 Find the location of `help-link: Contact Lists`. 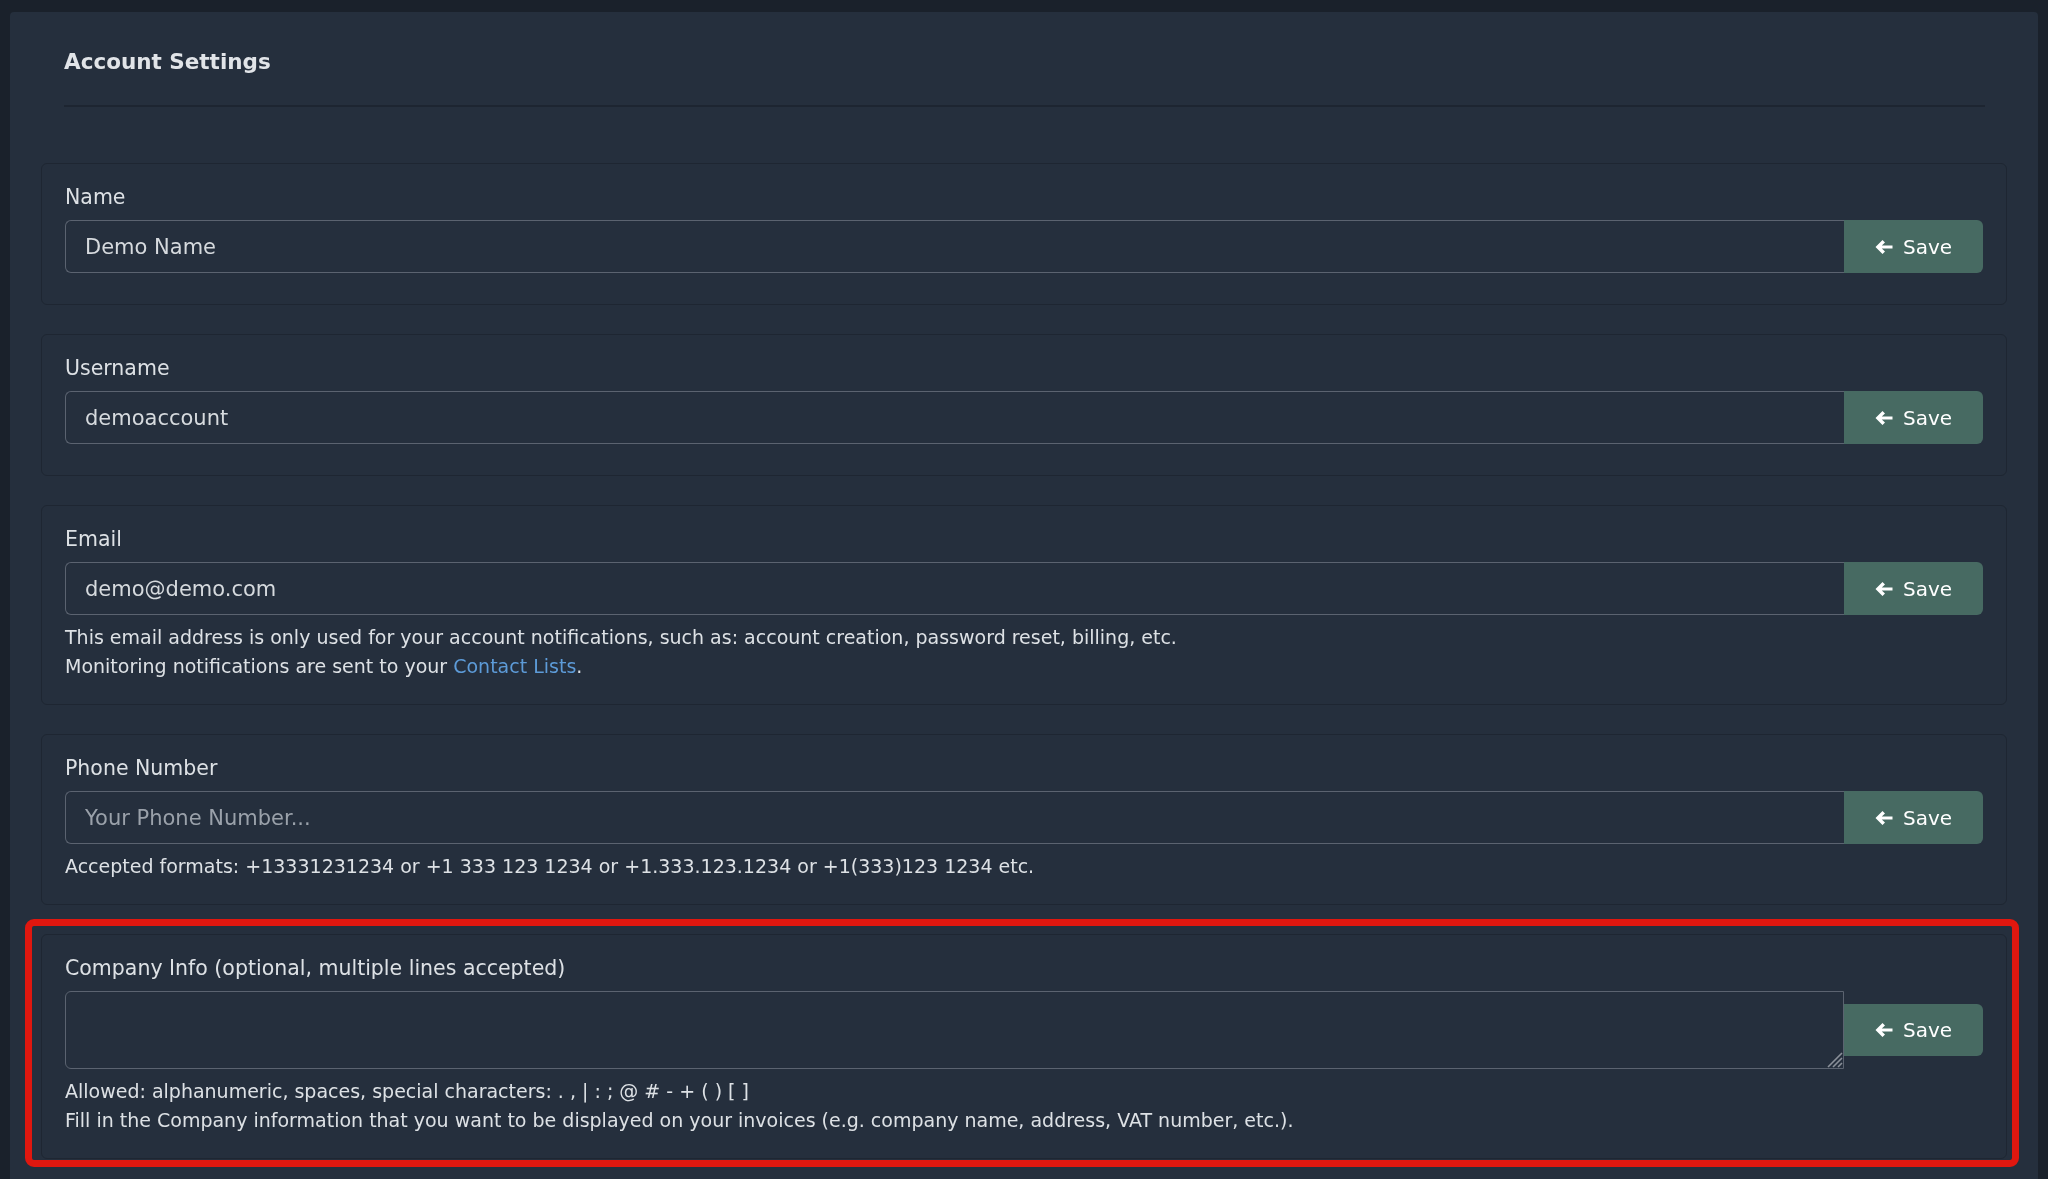

help-link: Contact Lists is located at coordinates (515, 666).